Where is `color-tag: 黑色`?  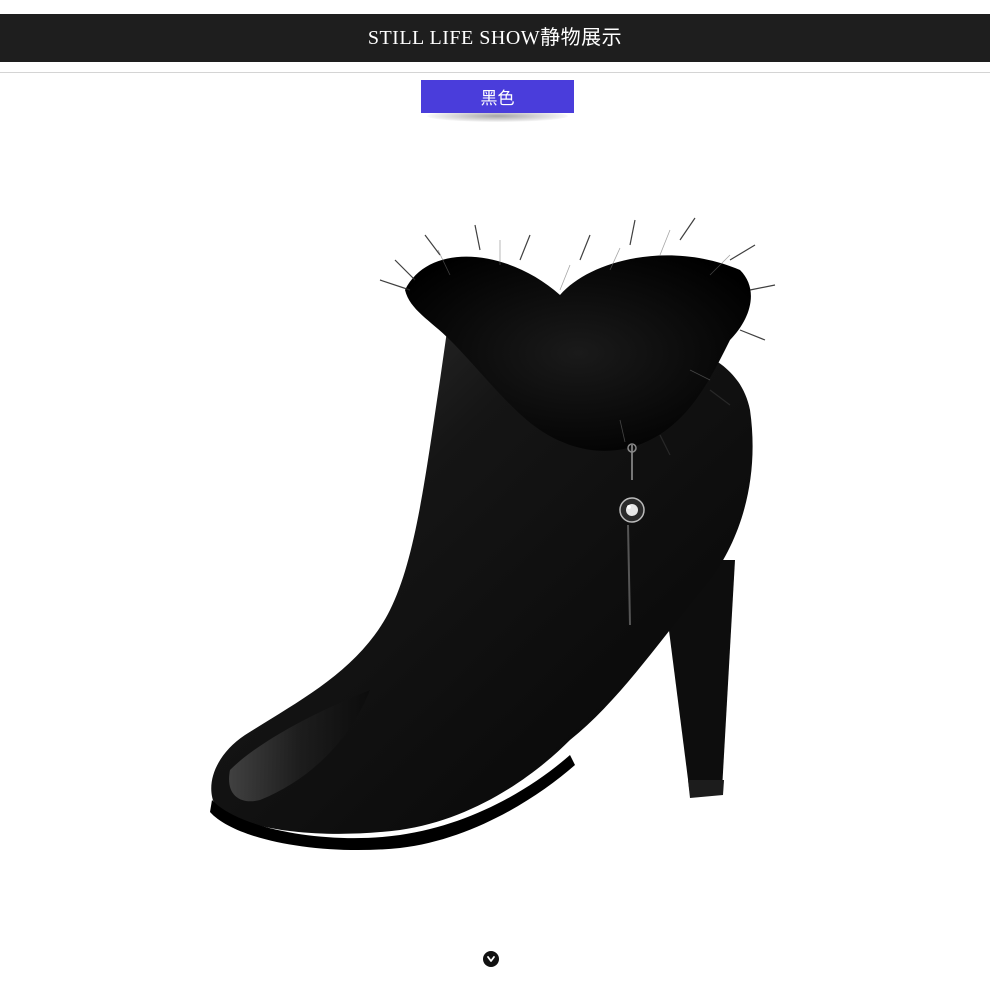 color-tag: 黑色 is located at coordinates (497, 96).